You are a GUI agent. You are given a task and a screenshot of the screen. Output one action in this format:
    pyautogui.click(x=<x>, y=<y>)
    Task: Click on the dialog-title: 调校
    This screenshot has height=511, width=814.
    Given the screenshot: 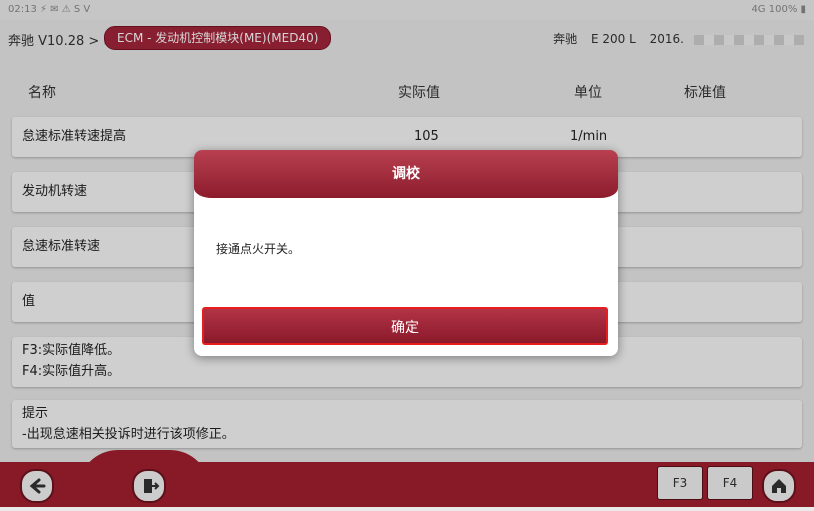 What is the action you would take?
    pyautogui.click(x=406, y=174)
    